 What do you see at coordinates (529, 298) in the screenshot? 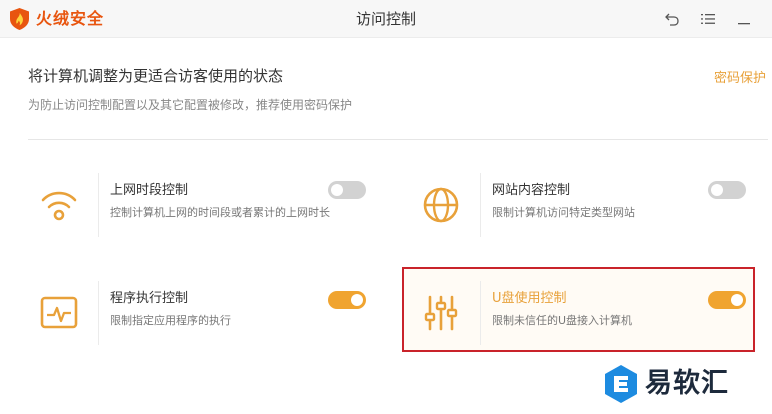
I see `card-title: U盘使用控制` at bounding box center [529, 298].